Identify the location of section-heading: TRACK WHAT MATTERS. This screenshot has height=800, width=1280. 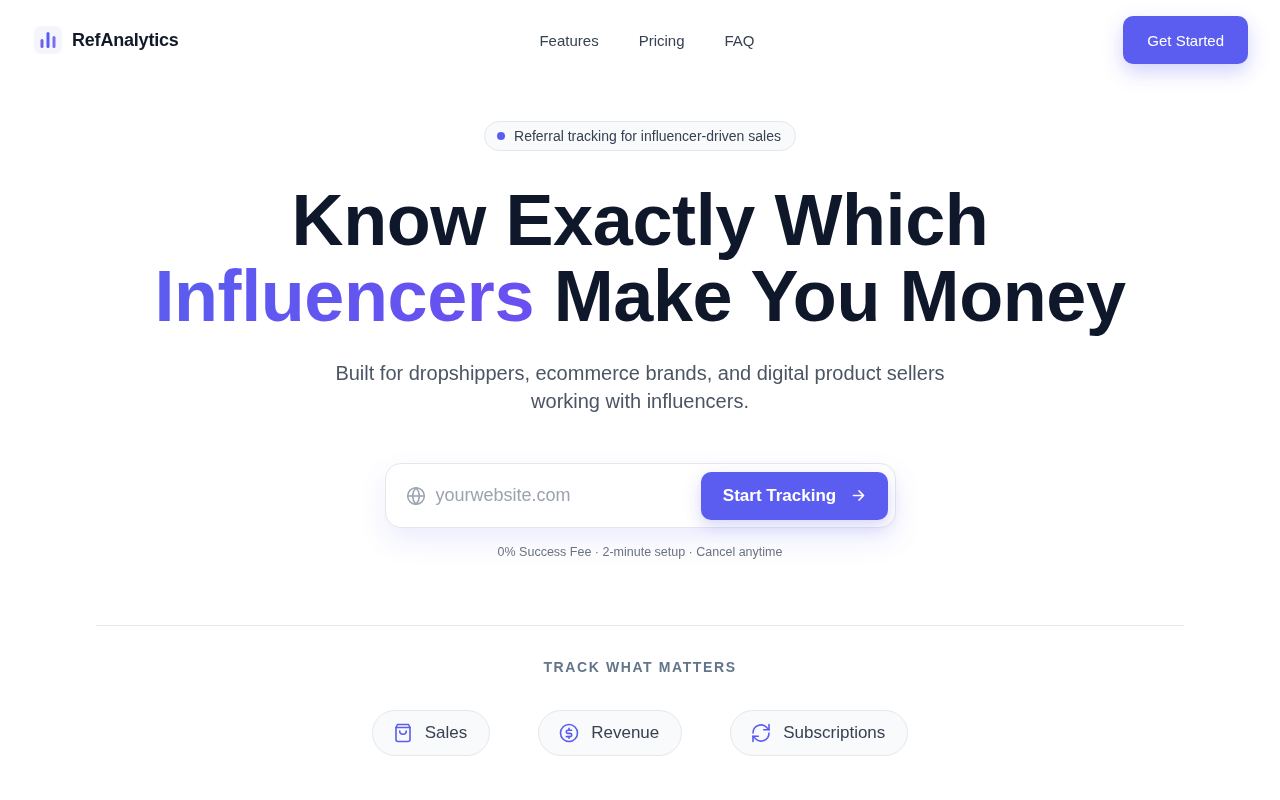
(640, 667).